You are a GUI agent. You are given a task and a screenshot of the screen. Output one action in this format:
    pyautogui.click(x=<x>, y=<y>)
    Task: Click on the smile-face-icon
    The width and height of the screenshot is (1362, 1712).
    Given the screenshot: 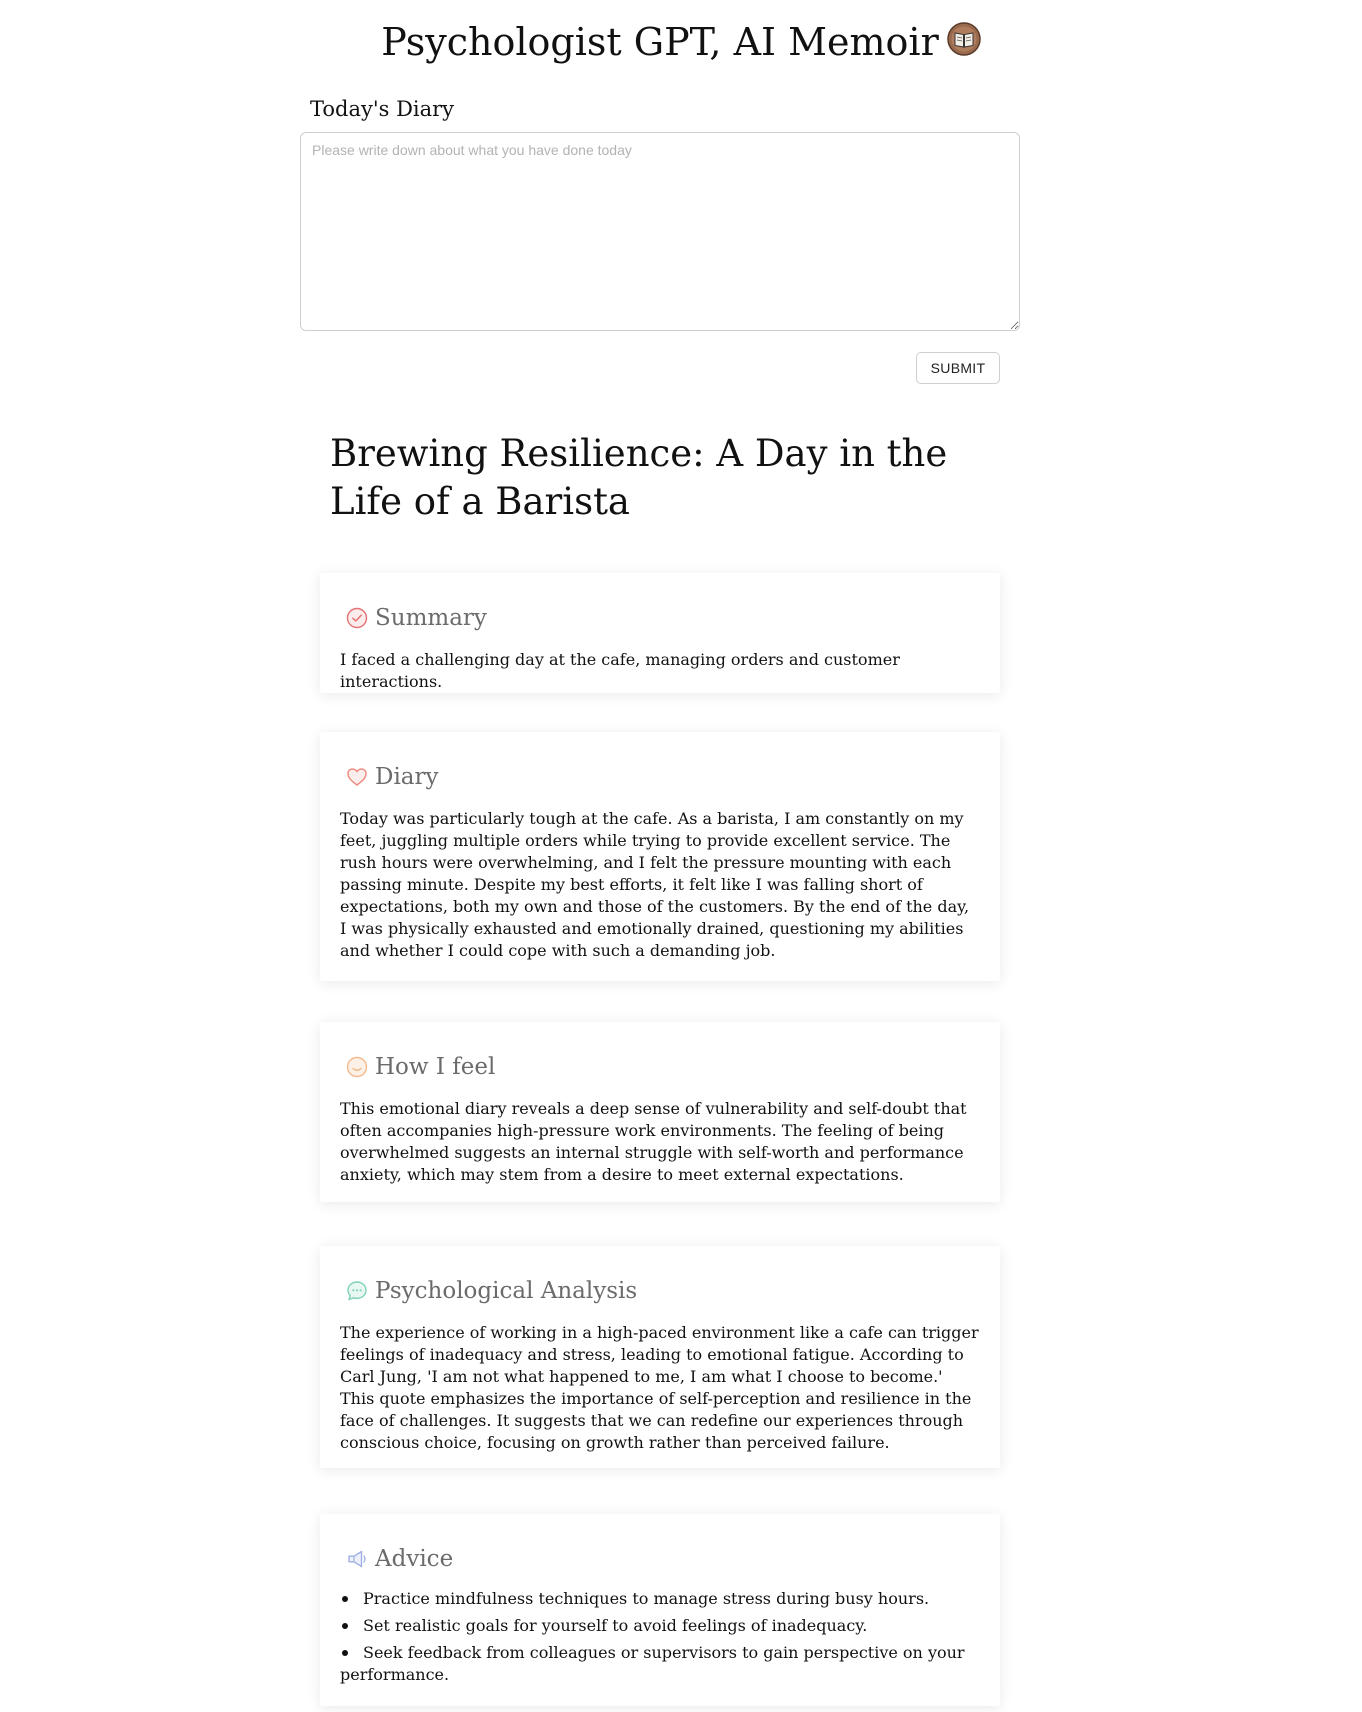 What is the action you would take?
    pyautogui.click(x=357, y=1067)
    